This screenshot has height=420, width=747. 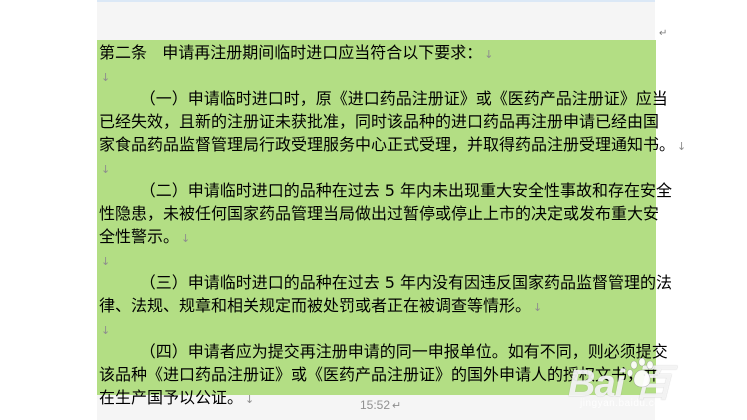 I want to click on document-line: 第二条 申请再注册期间临时进口应当符合以下要求： ↓, so click(x=377, y=52).